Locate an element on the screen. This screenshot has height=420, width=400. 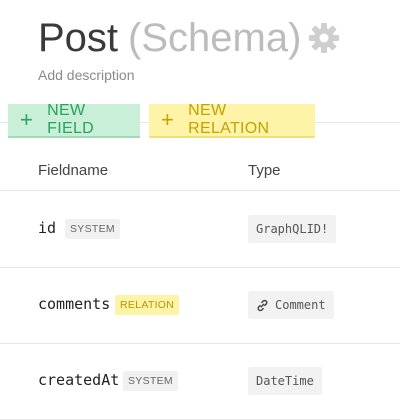
type-chip: GraphQLID! is located at coordinates (292, 229).